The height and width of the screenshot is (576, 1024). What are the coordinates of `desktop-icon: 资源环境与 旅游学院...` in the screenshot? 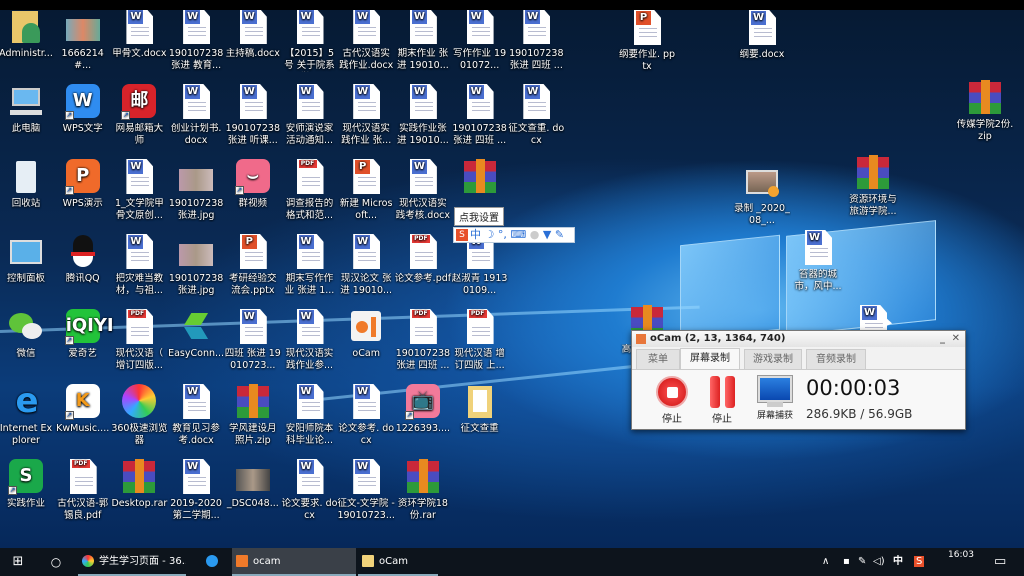 It's located at (873, 186).